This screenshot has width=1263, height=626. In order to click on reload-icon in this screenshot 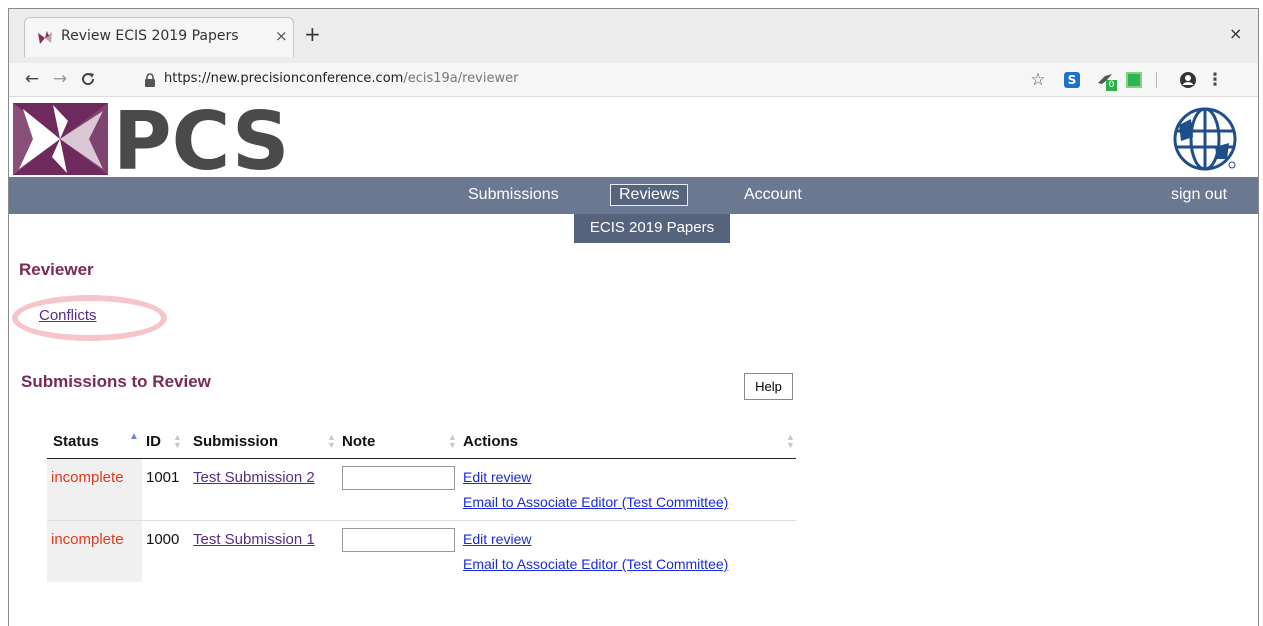, I will do `click(88, 79)`.